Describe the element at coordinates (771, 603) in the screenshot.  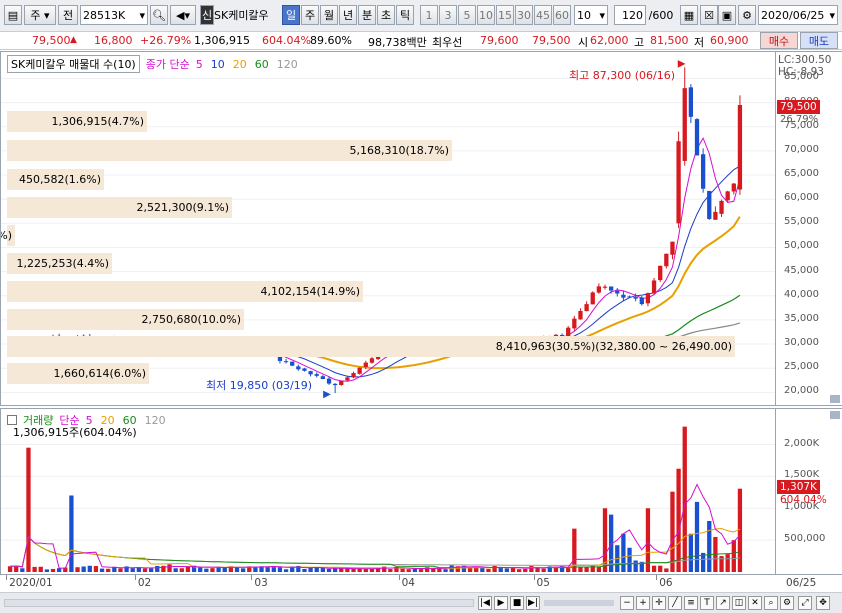
I see `magnify-icon: ⌕` at that location.